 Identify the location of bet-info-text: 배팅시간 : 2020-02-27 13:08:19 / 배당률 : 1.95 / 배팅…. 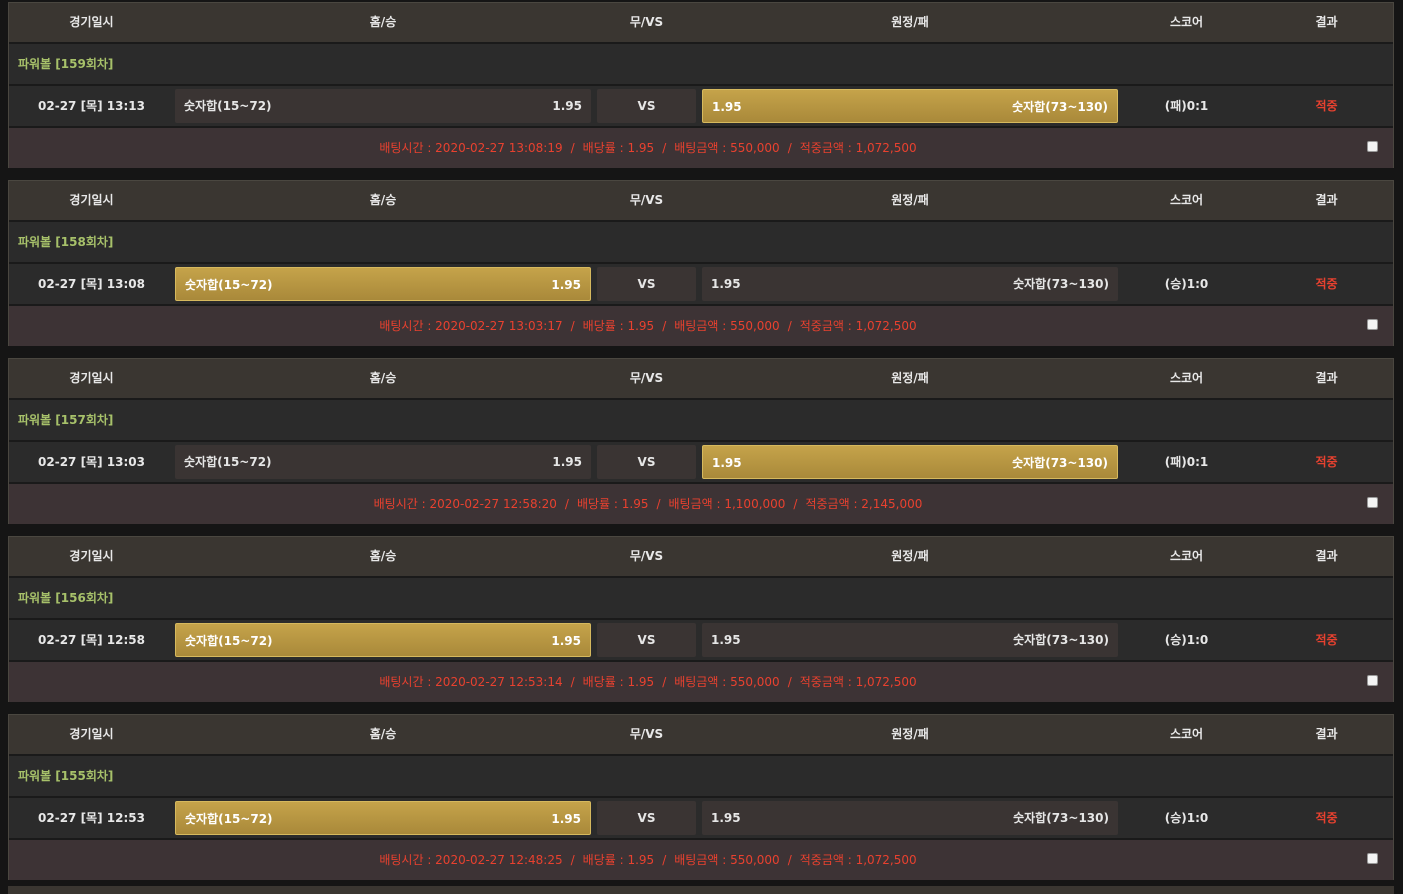
(648, 148).